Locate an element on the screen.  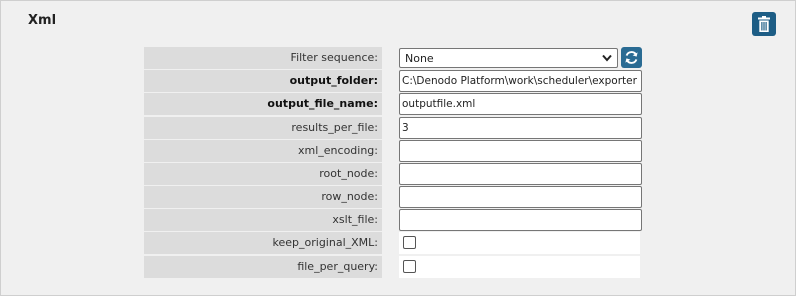
keep-original-xml-cell is located at coordinates (519, 243).